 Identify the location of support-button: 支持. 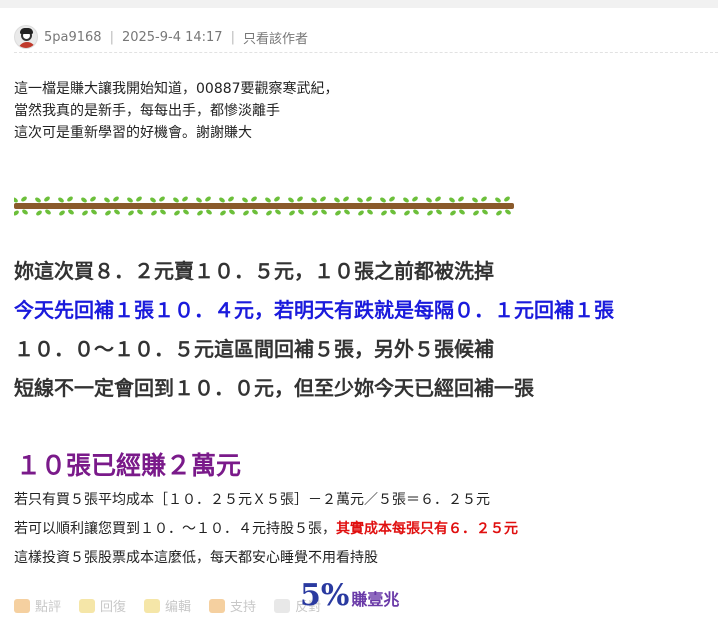
(232, 605).